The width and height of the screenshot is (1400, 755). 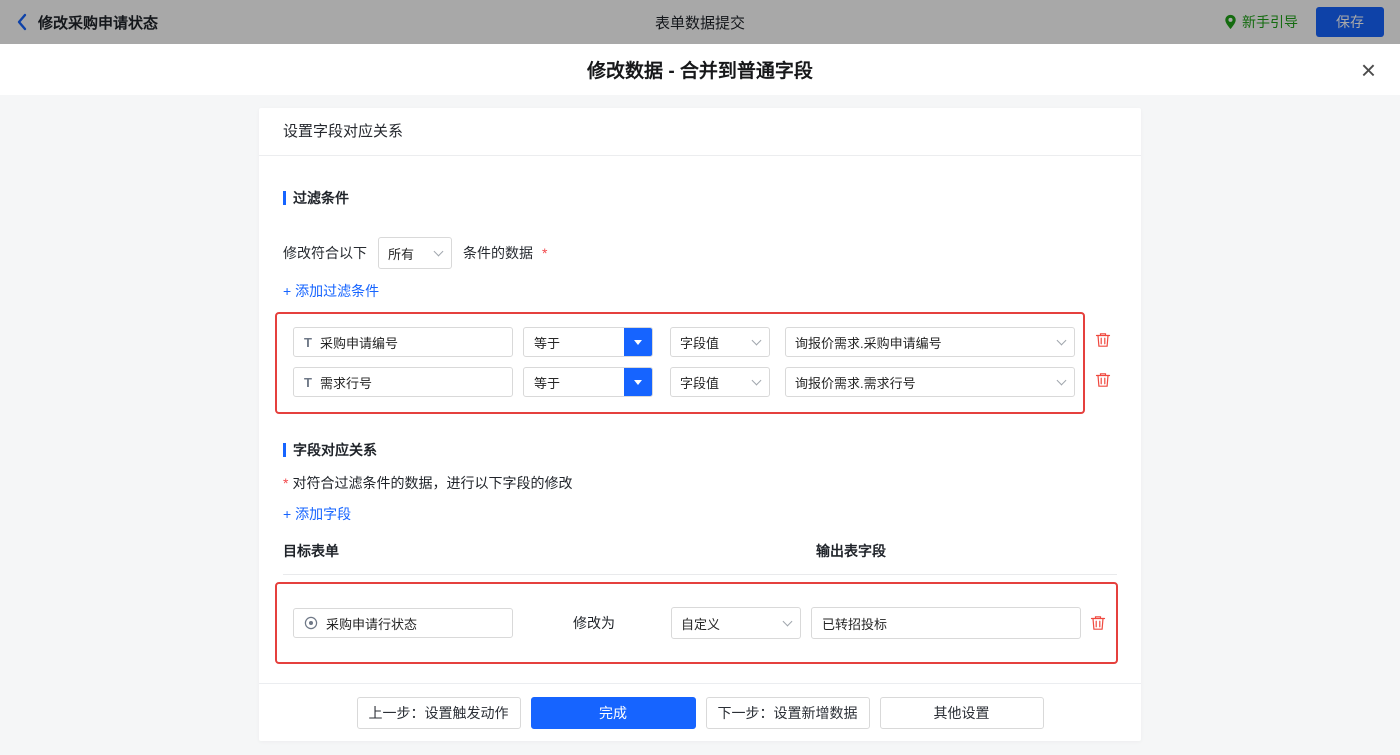 What do you see at coordinates (98, 23) in the screenshot?
I see `workflow-title: 修改采购申请状态` at bounding box center [98, 23].